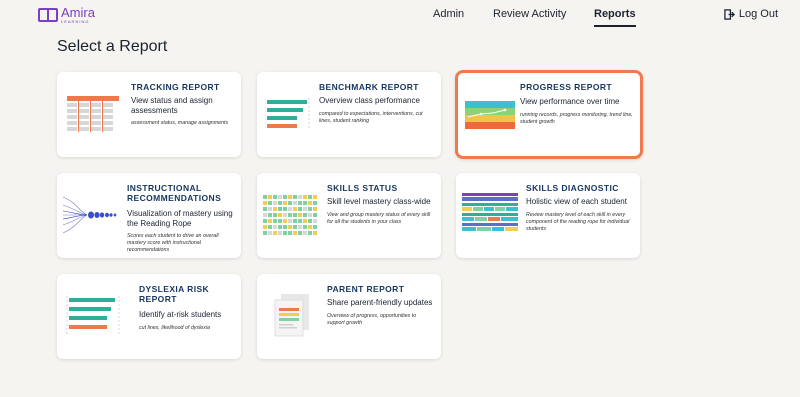 The width and height of the screenshot is (800, 397). Describe the element at coordinates (380, 302) in the screenshot. I see `card-subtitle: Share parent-friendly updates` at that location.